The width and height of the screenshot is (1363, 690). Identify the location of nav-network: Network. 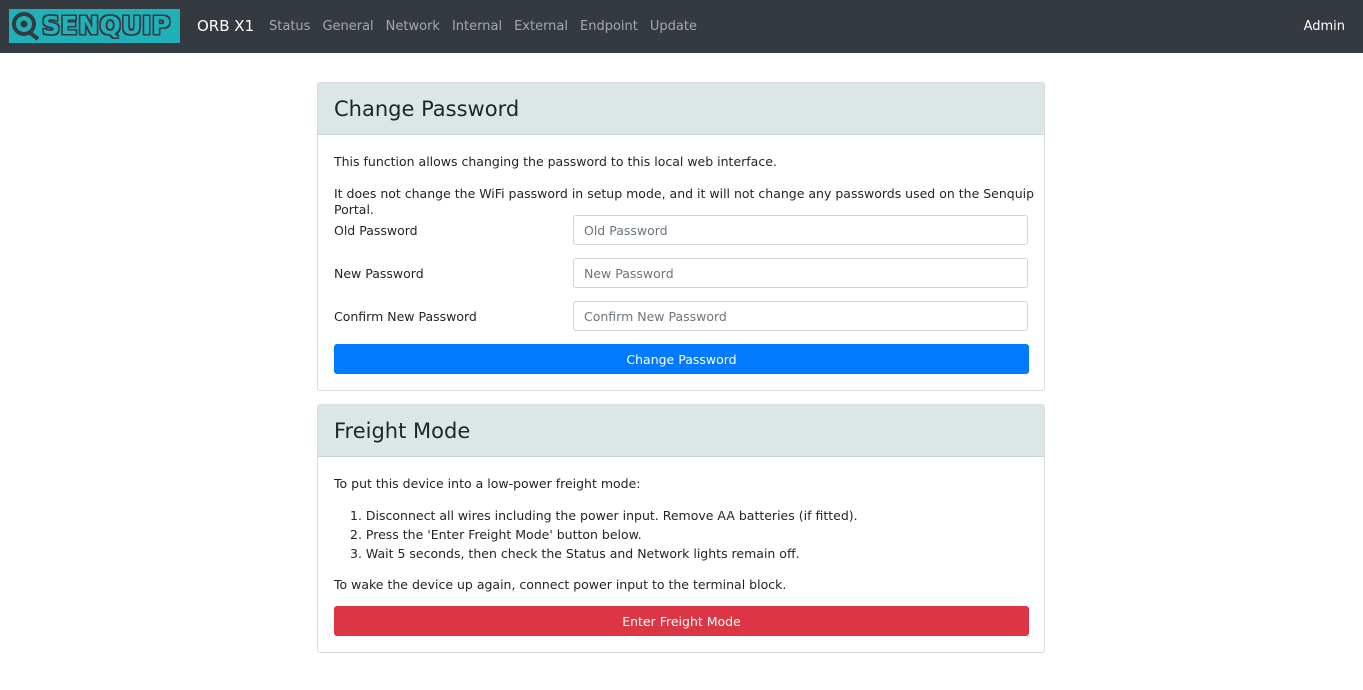
(413, 27).